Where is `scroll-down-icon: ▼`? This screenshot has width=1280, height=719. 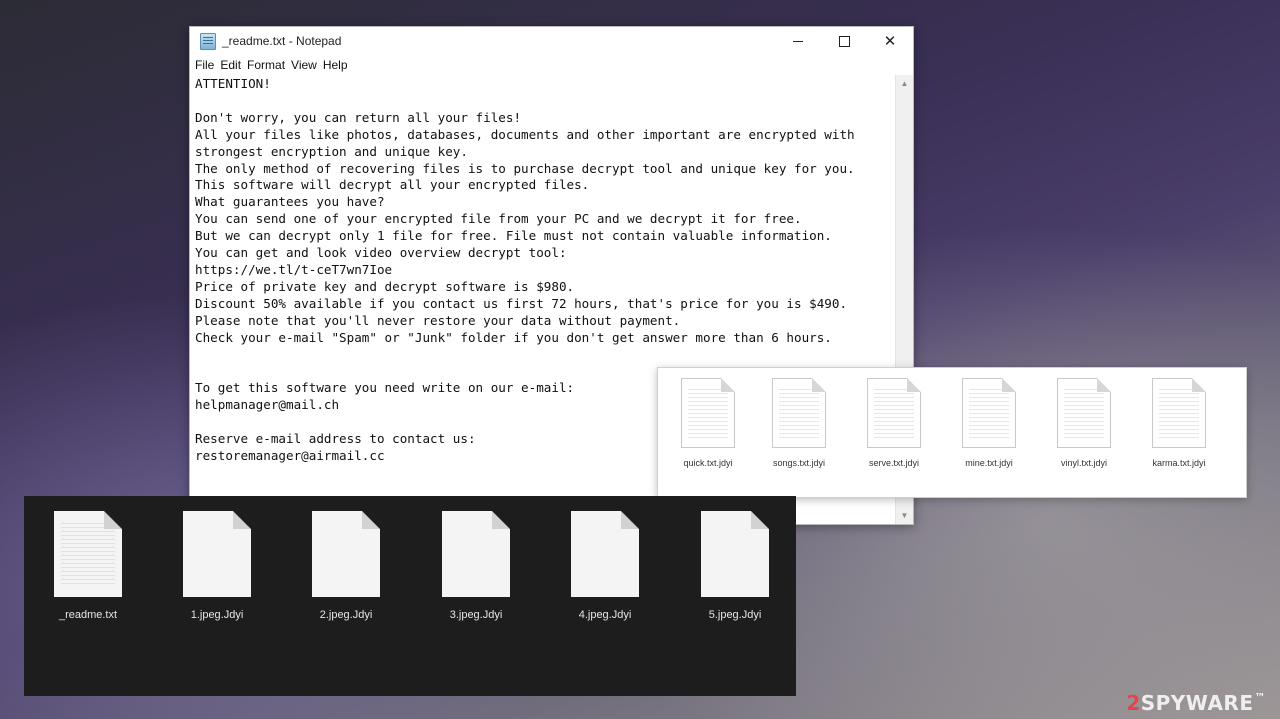
scroll-down-icon: ▼ is located at coordinates (904, 515).